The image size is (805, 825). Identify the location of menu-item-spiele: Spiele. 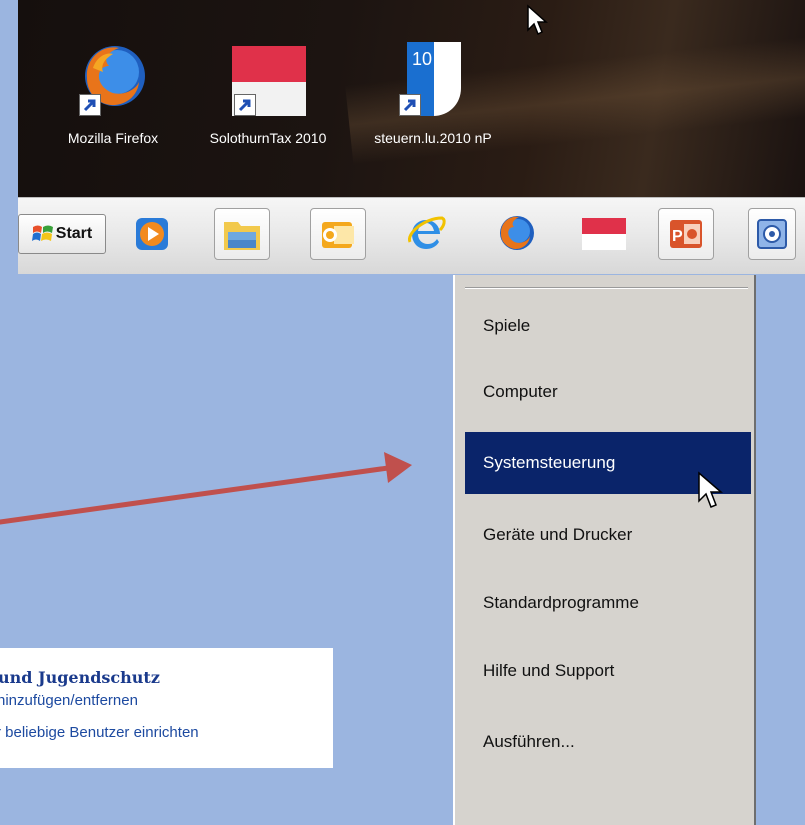
(608, 326).